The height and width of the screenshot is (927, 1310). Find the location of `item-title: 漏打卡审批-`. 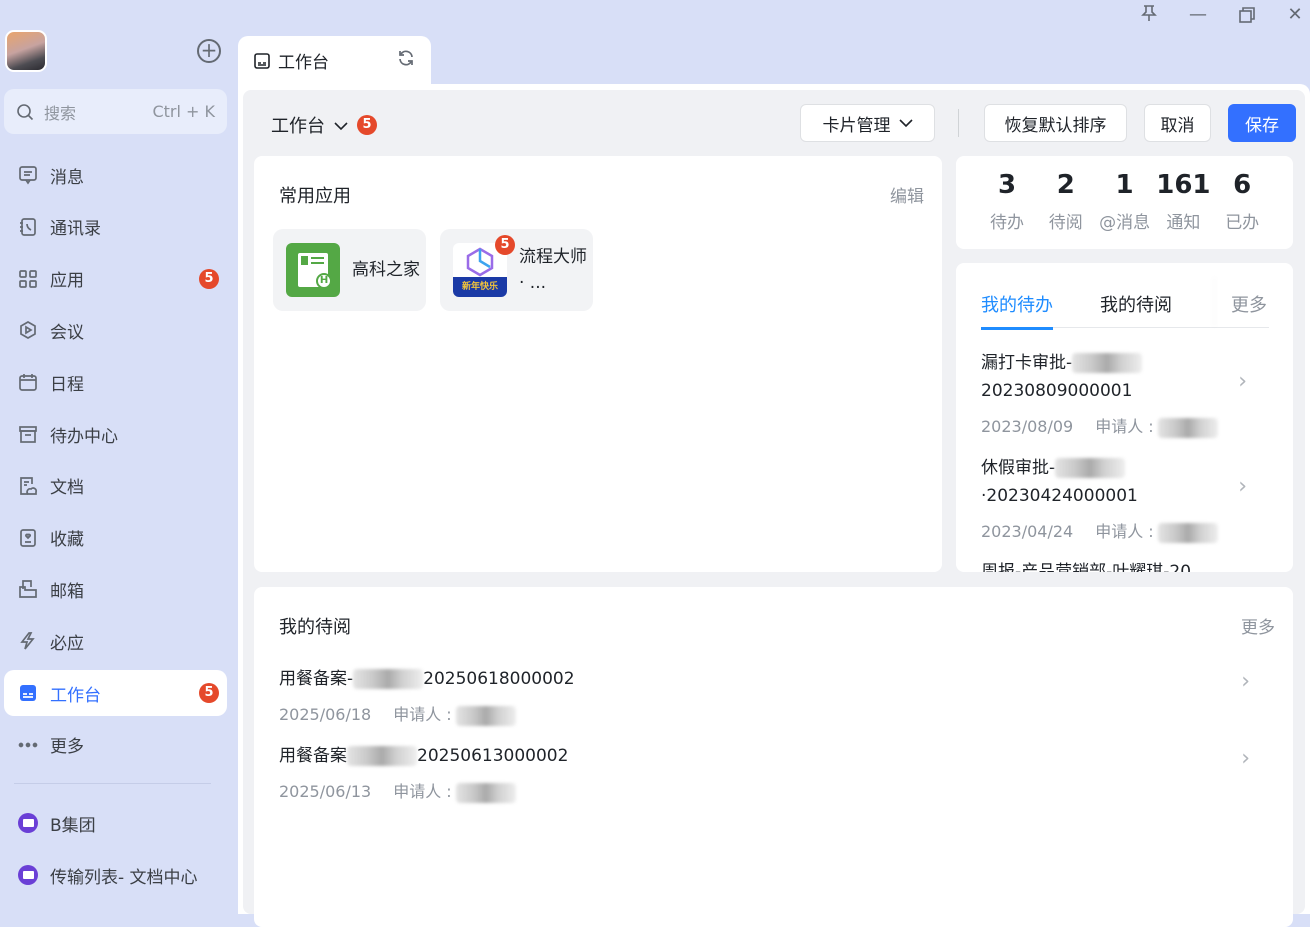

item-title: 漏打卡审批- is located at coordinates (1027, 363).